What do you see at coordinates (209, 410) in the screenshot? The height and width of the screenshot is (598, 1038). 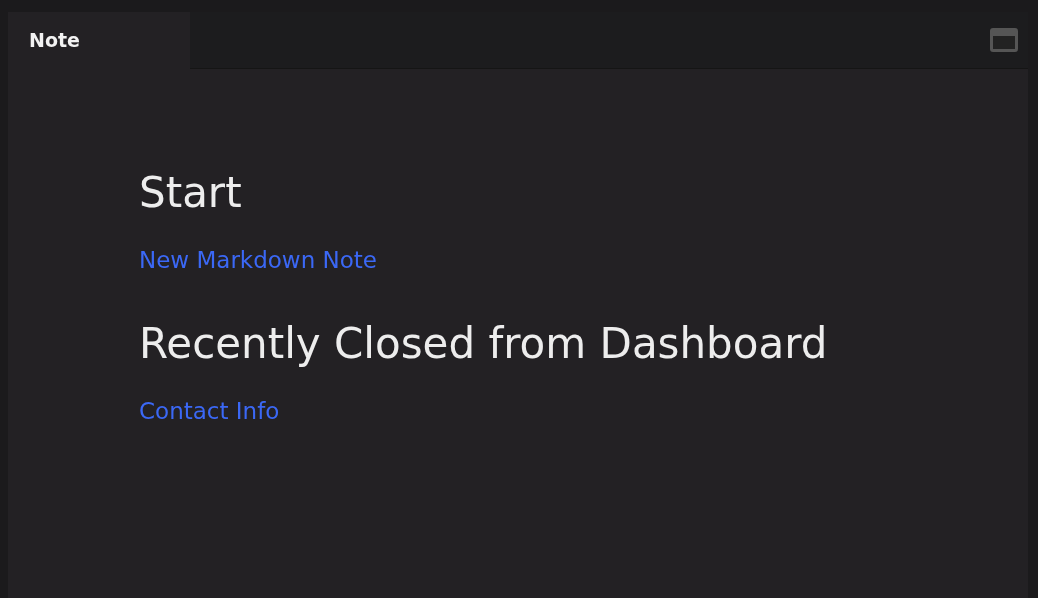 I see `link: Contact Info` at bounding box center [209, 410].